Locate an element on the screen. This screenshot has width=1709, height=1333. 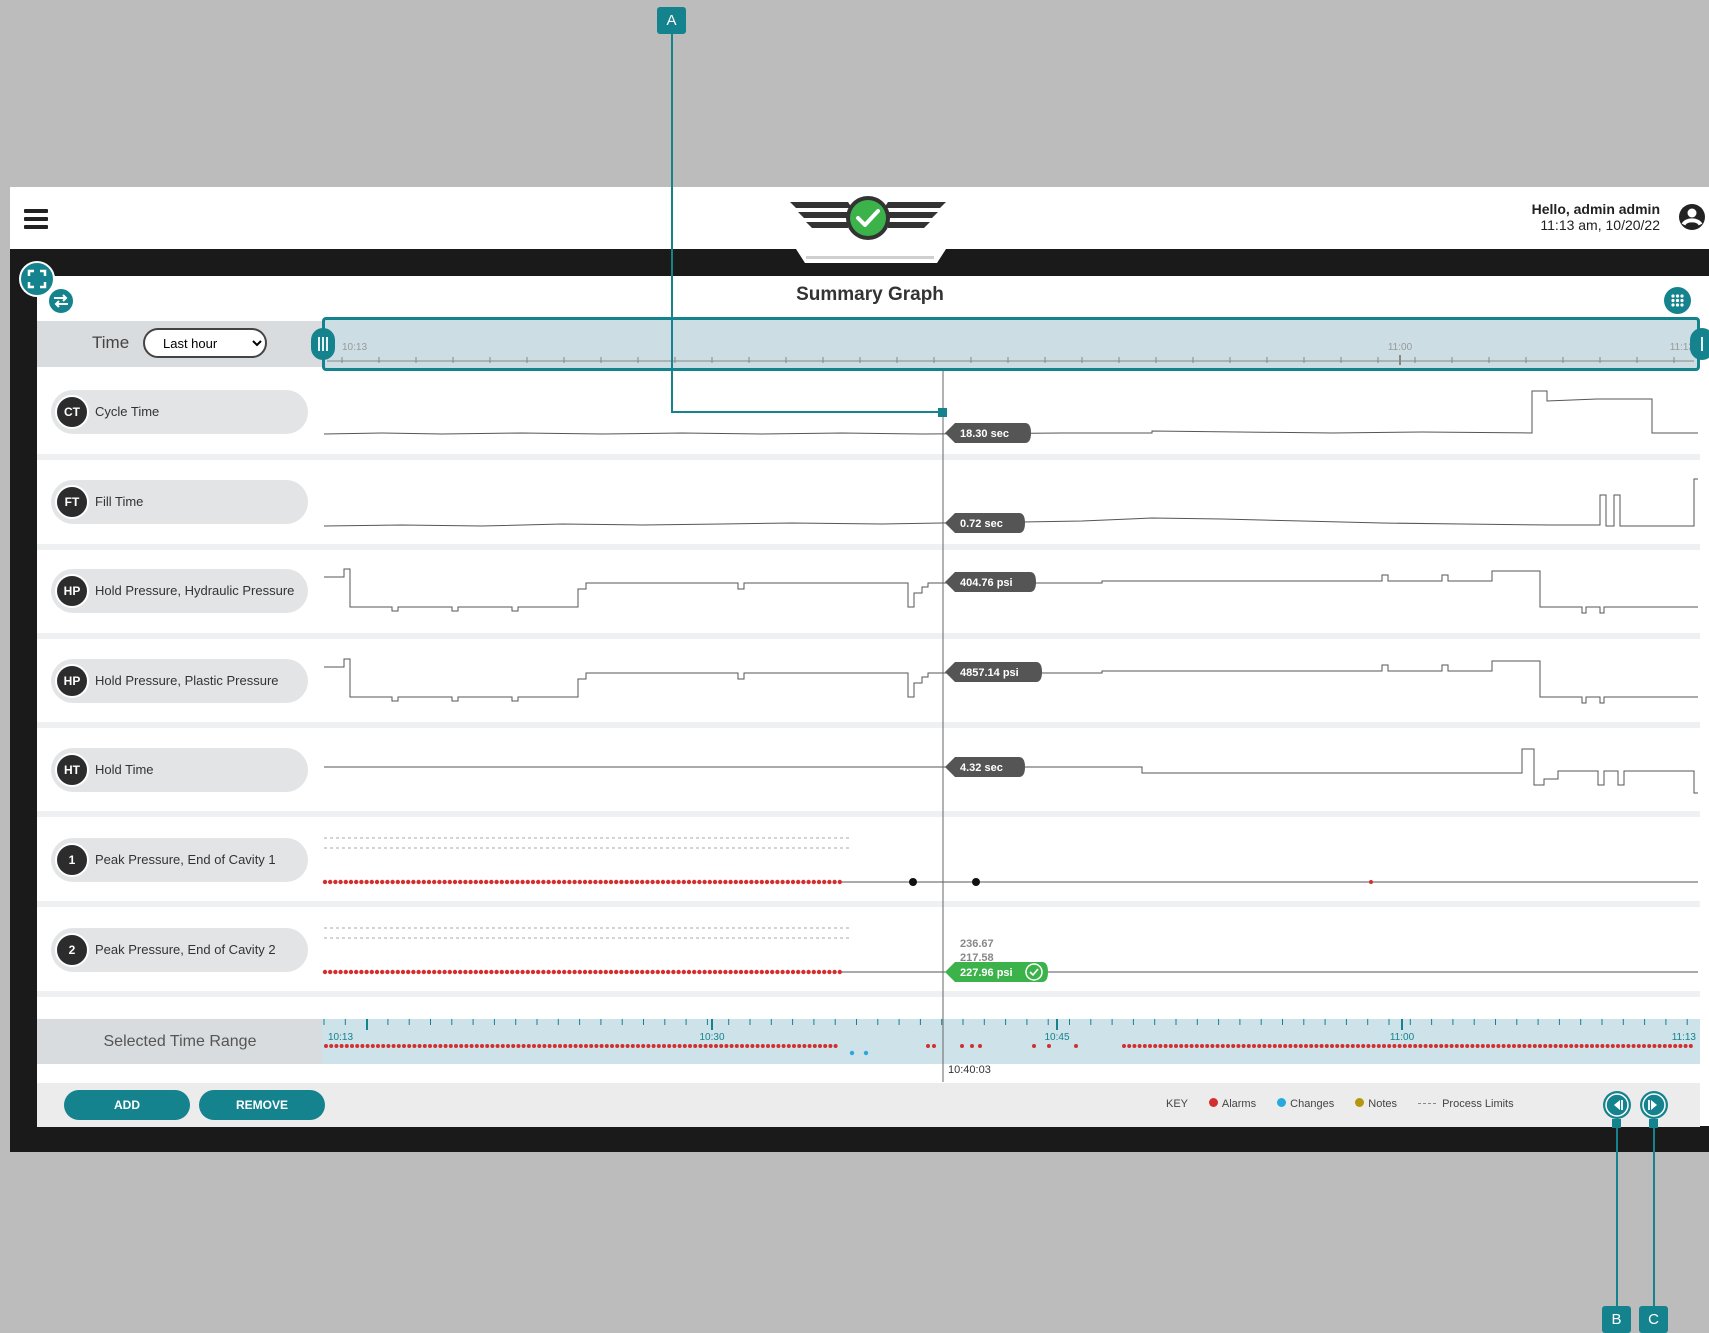
callout-a: A is located at coordinates (671, 20).